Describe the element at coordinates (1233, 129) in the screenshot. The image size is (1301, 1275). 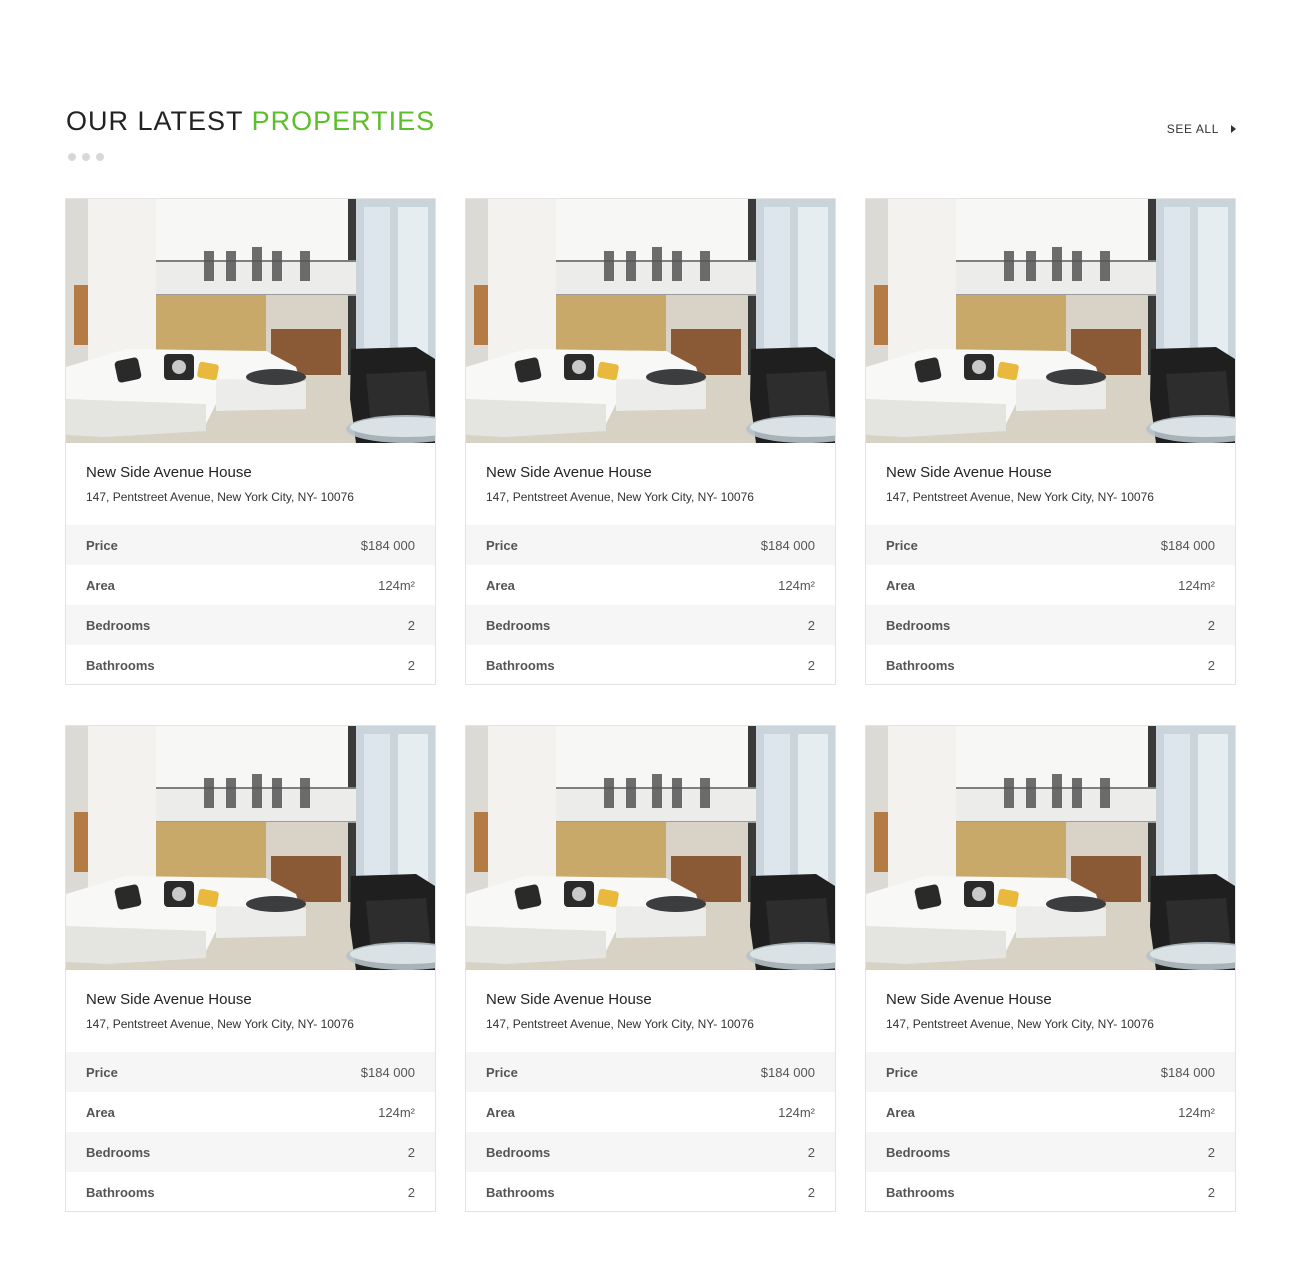
I see `caret-right-icon` at that location.